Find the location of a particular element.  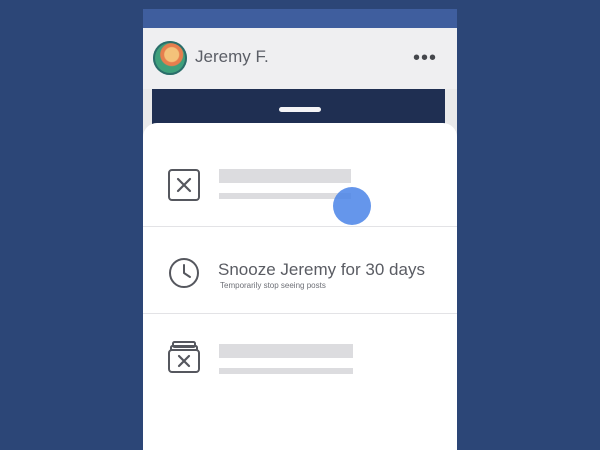

snooze-title: Snooze Jeremy for 30 days is located at coordinates (321, 269).